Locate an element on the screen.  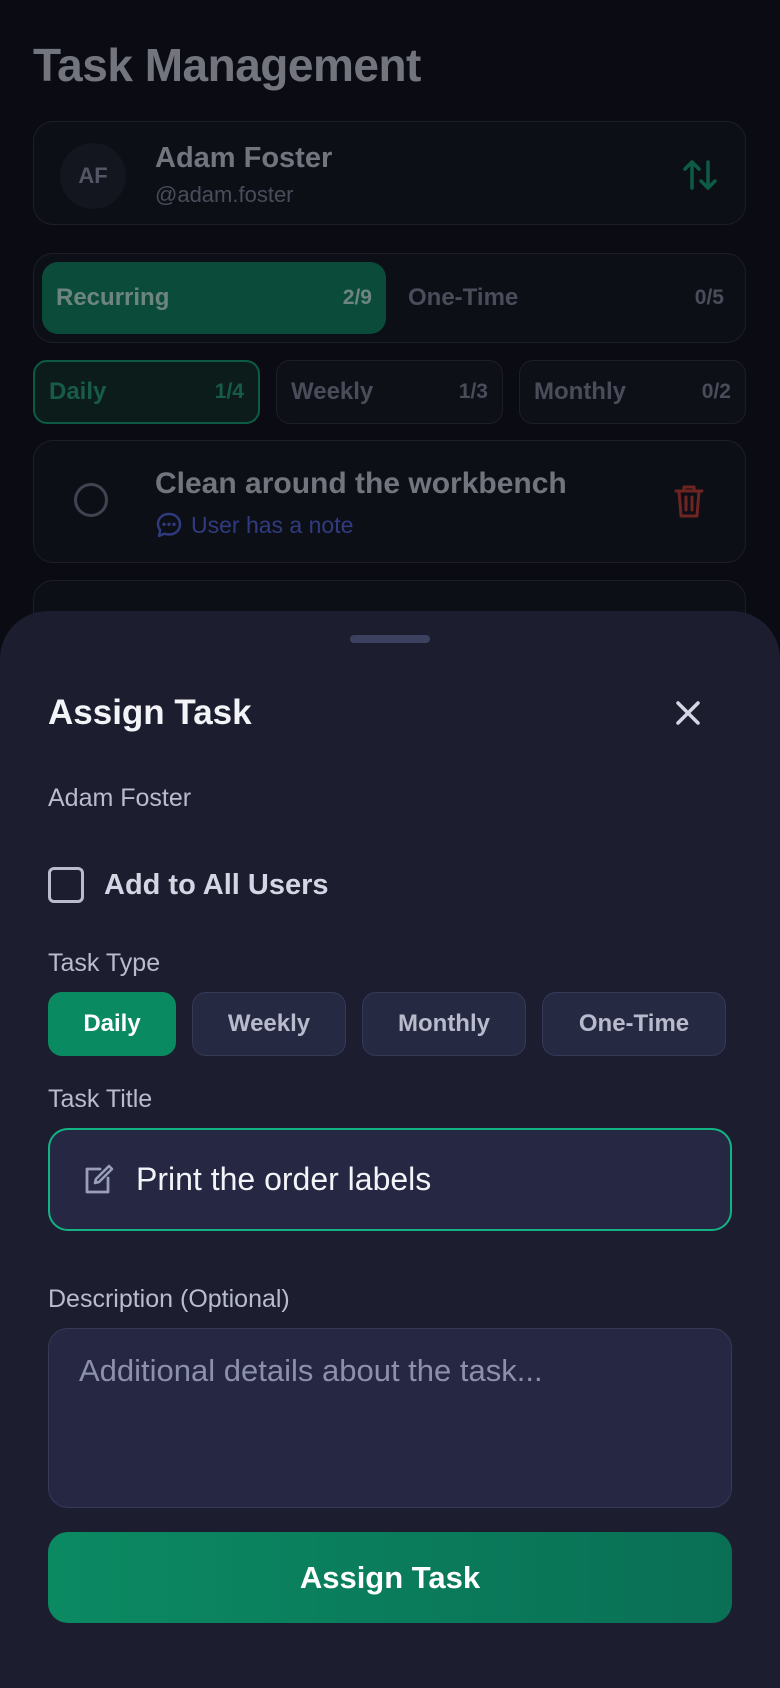
task-title-value: Print the order labels is located at coordinates (284, 1179).